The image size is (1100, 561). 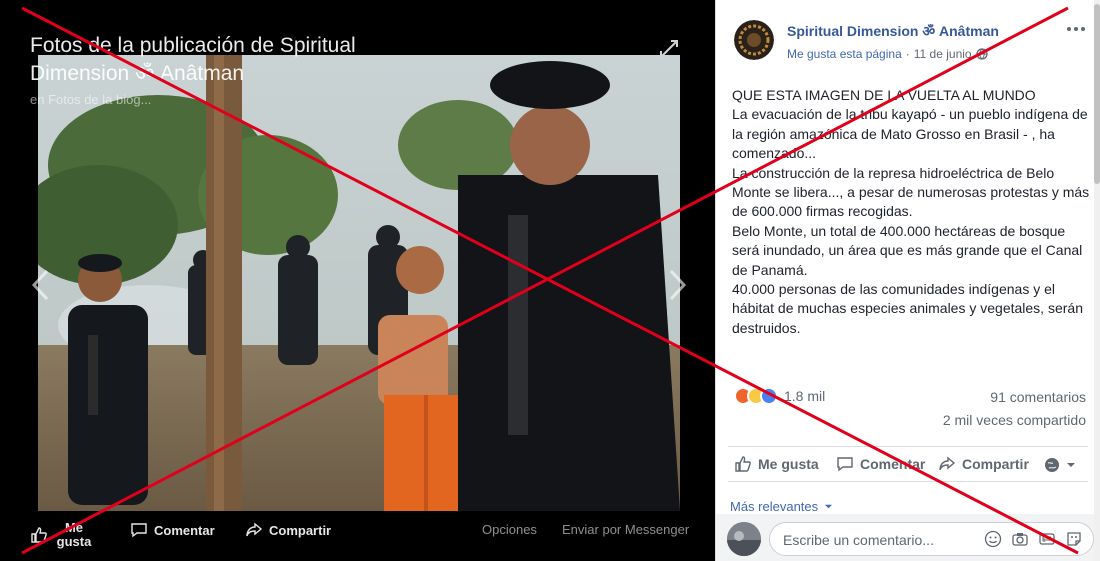 What do you see at coordinates (1014, 420) in the screenshot?
I see `shares-count-link: 2 mil veces compartido` at bounding box center [1014, 420].